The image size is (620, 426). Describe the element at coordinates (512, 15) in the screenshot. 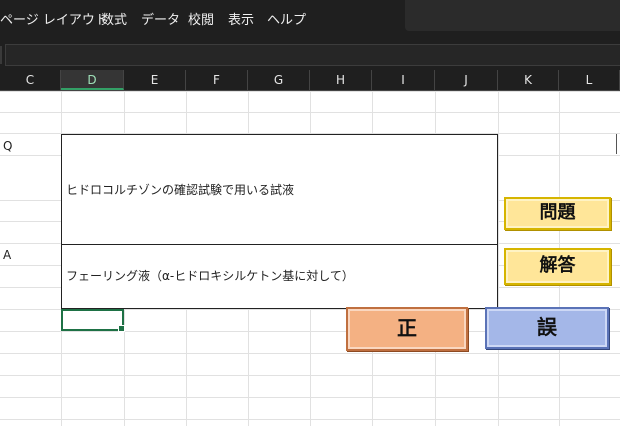

I see `title-search-box` at that location.